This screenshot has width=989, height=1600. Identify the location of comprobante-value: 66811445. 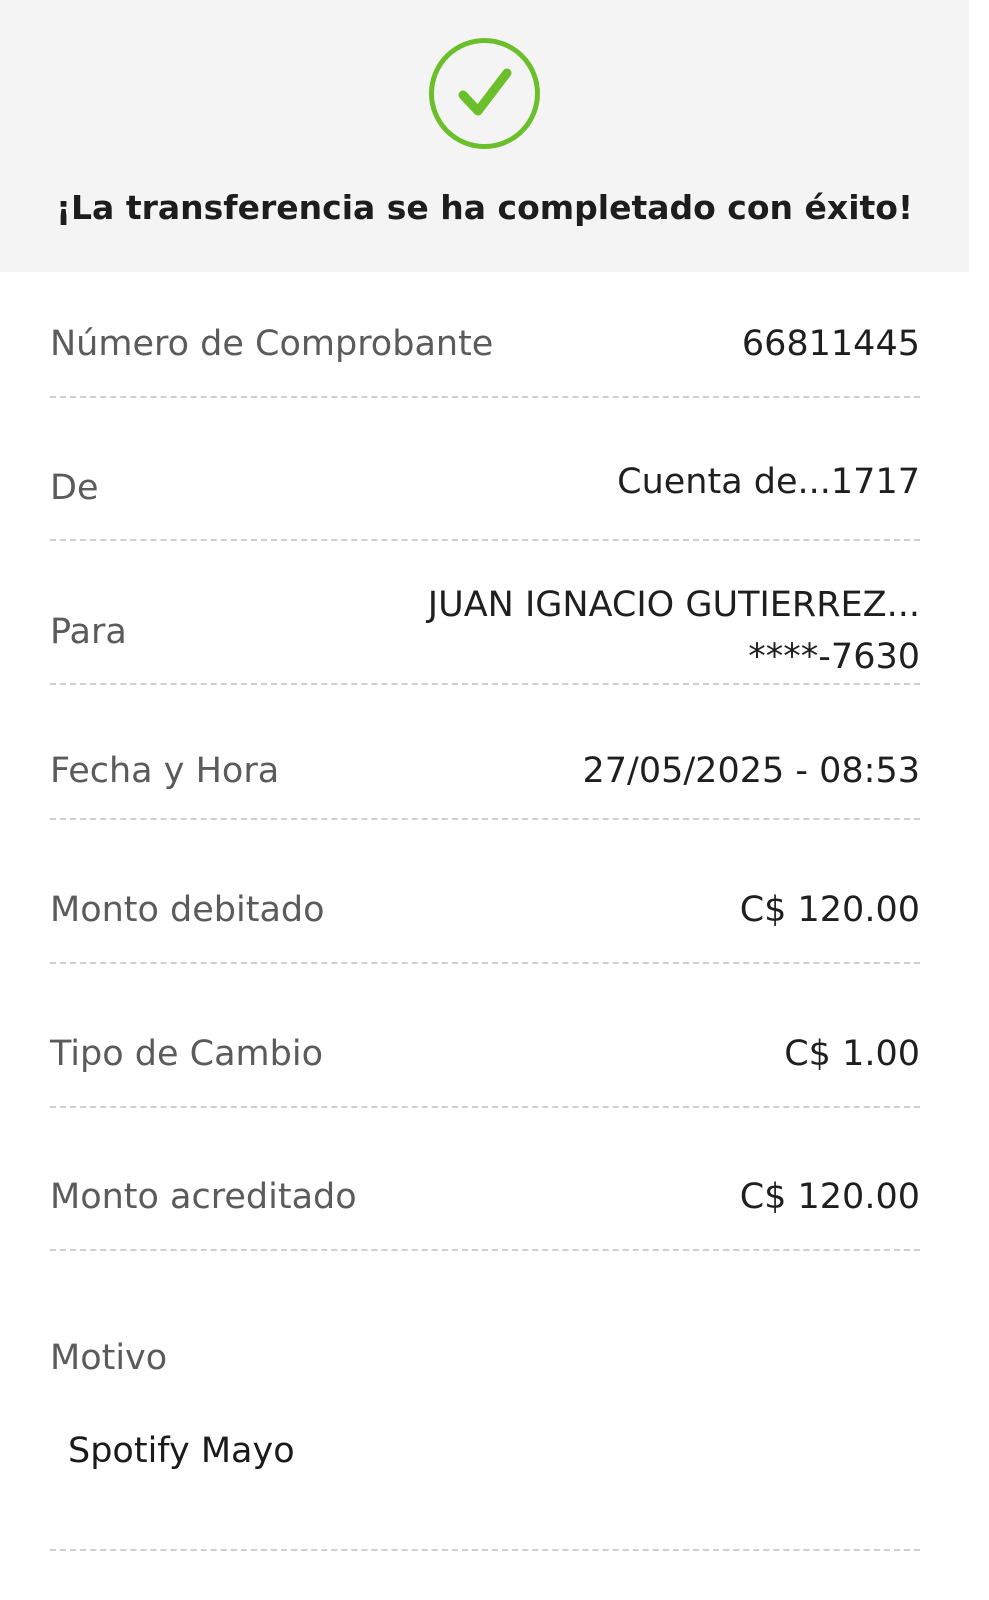
(830, 344).